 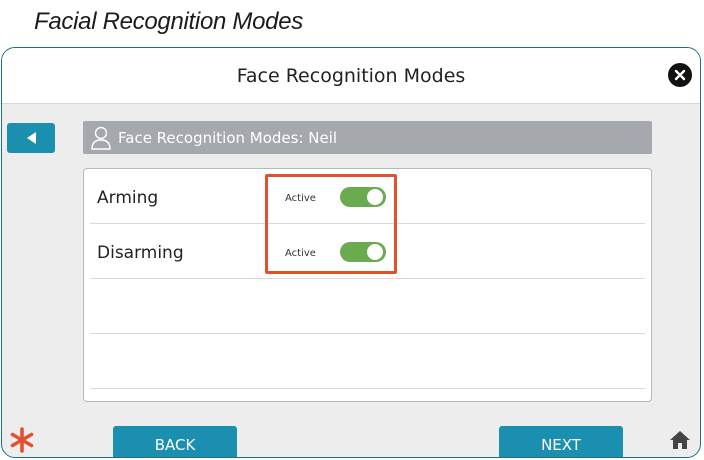 What do you see at coordinates (101, 138) in the screenshot?
I see `user-icon` at bounding box center [101, 138].